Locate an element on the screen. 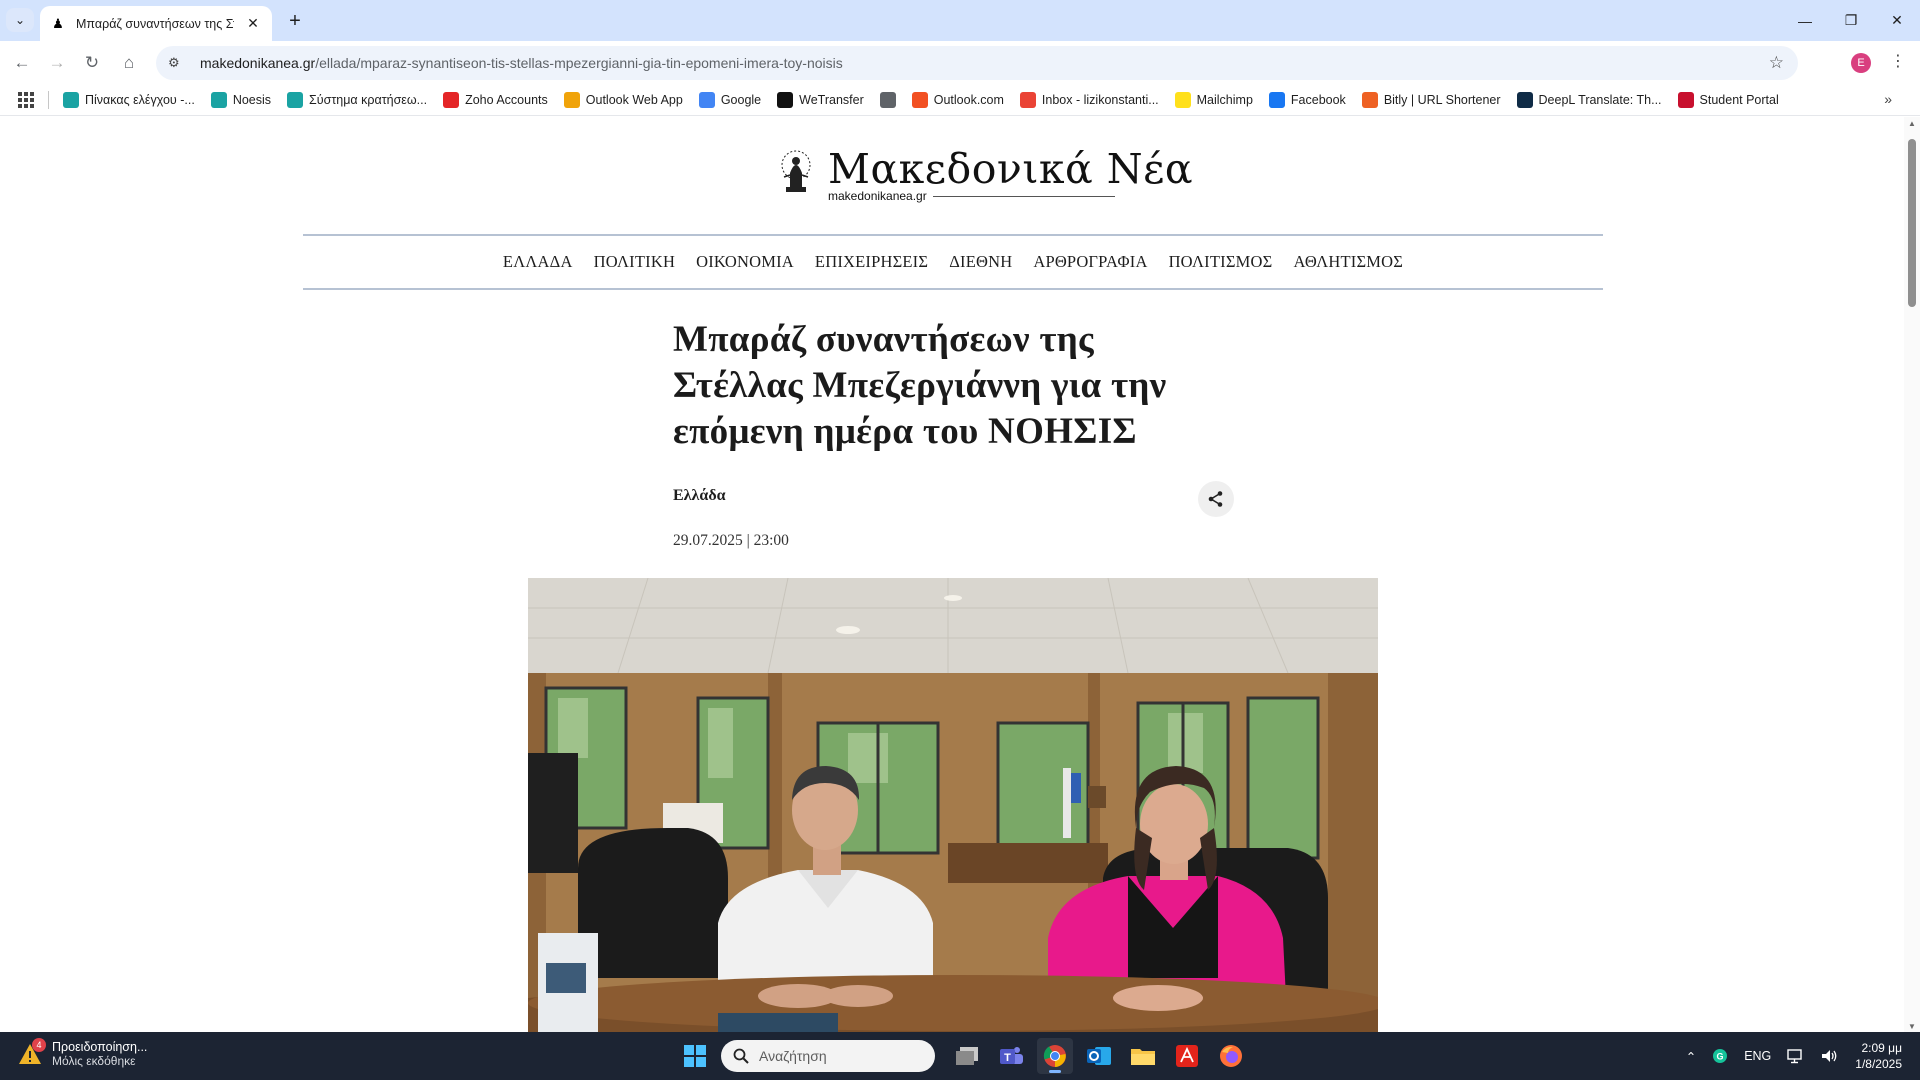 This screenshot has height=1080, width=1920. nav-item: ΑΘΛΗΤΙΣΜΟΣ is located at coordinates (1348, 262).